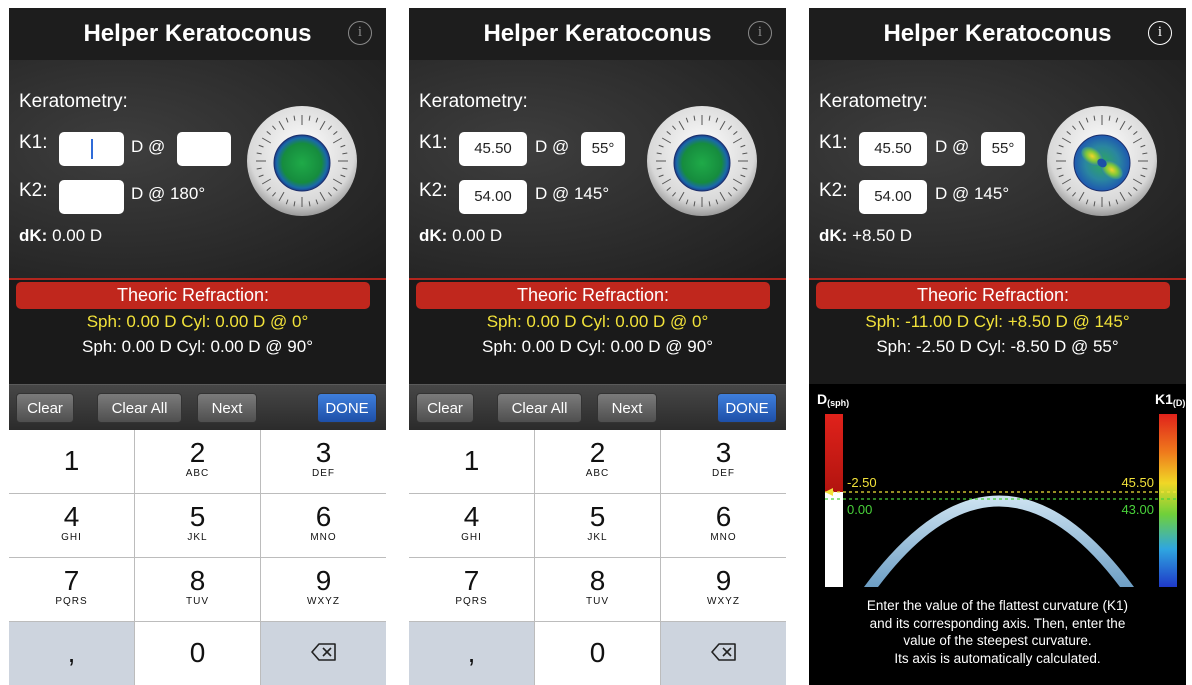 The height and width of the screenshot is (685, 1192). Describe the element at coordinates (323, 452) in the screenshot. I see `key-digit: 3` at that location.